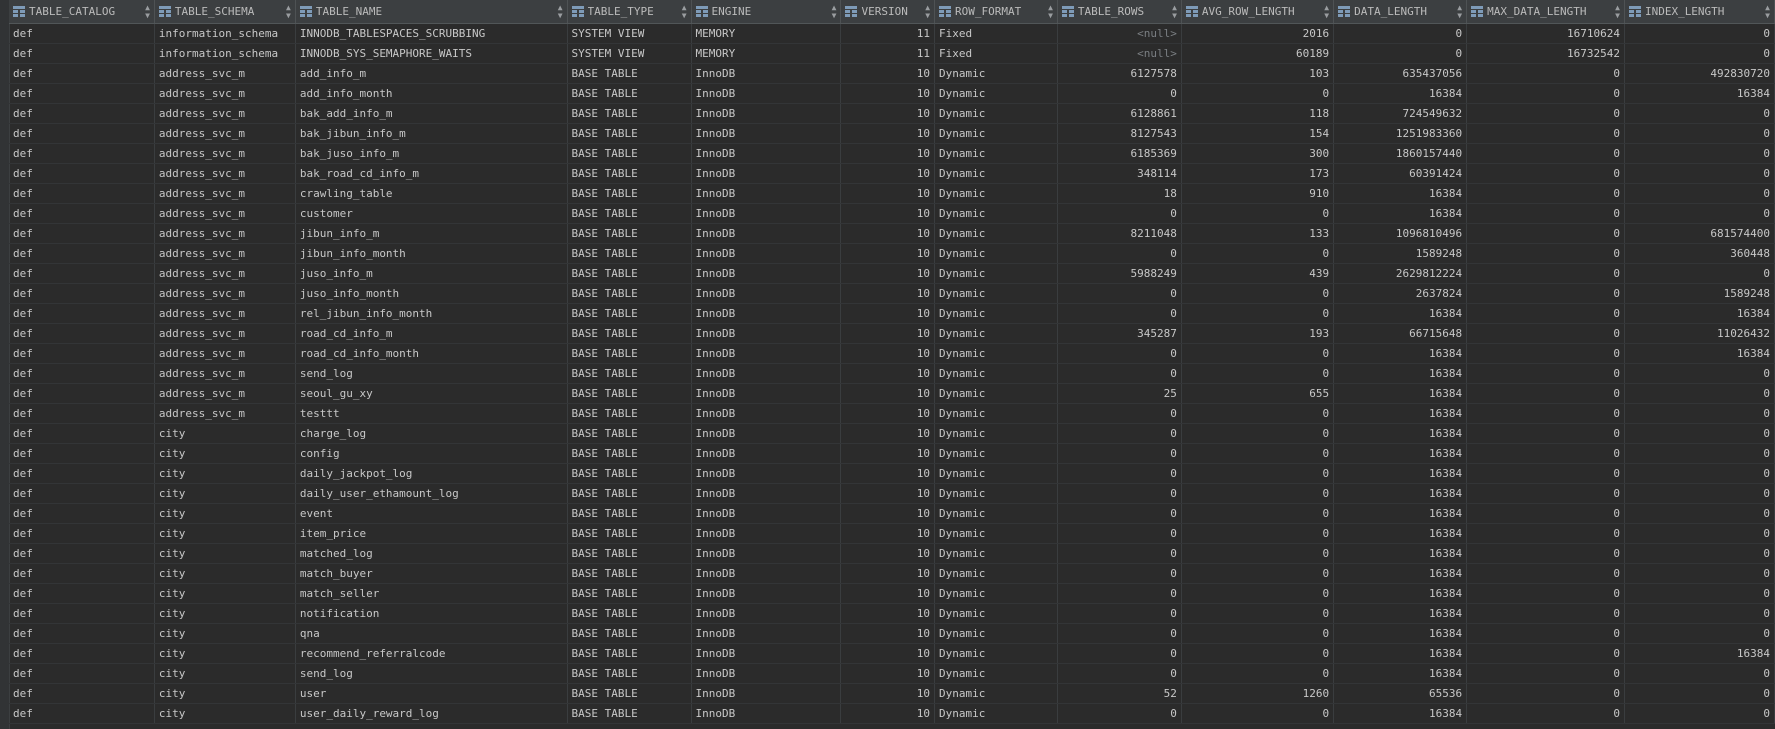 The height and width of the screenshot is (729, 1775). What do you see at coordinates (1258, 393) in the screenshot?
I see `cell-avg-row-length: 655` at bounding box center [1258, 393].